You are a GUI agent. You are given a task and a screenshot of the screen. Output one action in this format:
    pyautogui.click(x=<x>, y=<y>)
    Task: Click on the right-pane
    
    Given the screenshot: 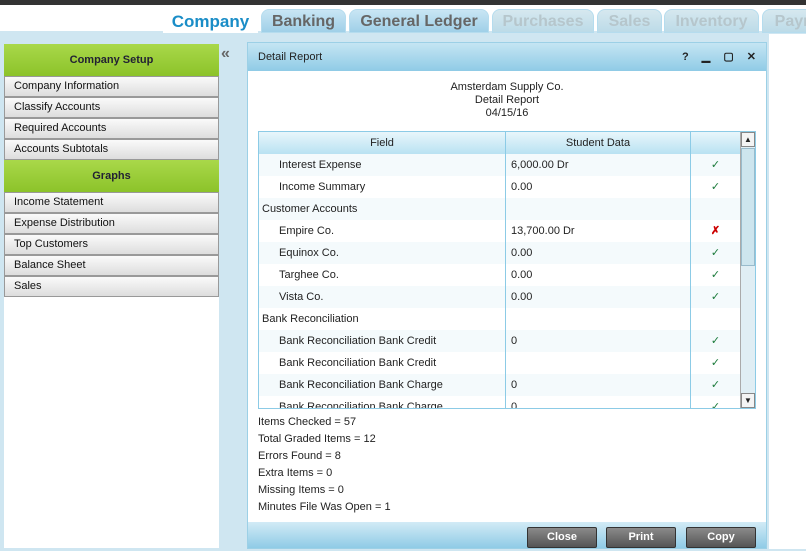 What is the action you would take?
    pyautogui.click(x=787, y=291)
    